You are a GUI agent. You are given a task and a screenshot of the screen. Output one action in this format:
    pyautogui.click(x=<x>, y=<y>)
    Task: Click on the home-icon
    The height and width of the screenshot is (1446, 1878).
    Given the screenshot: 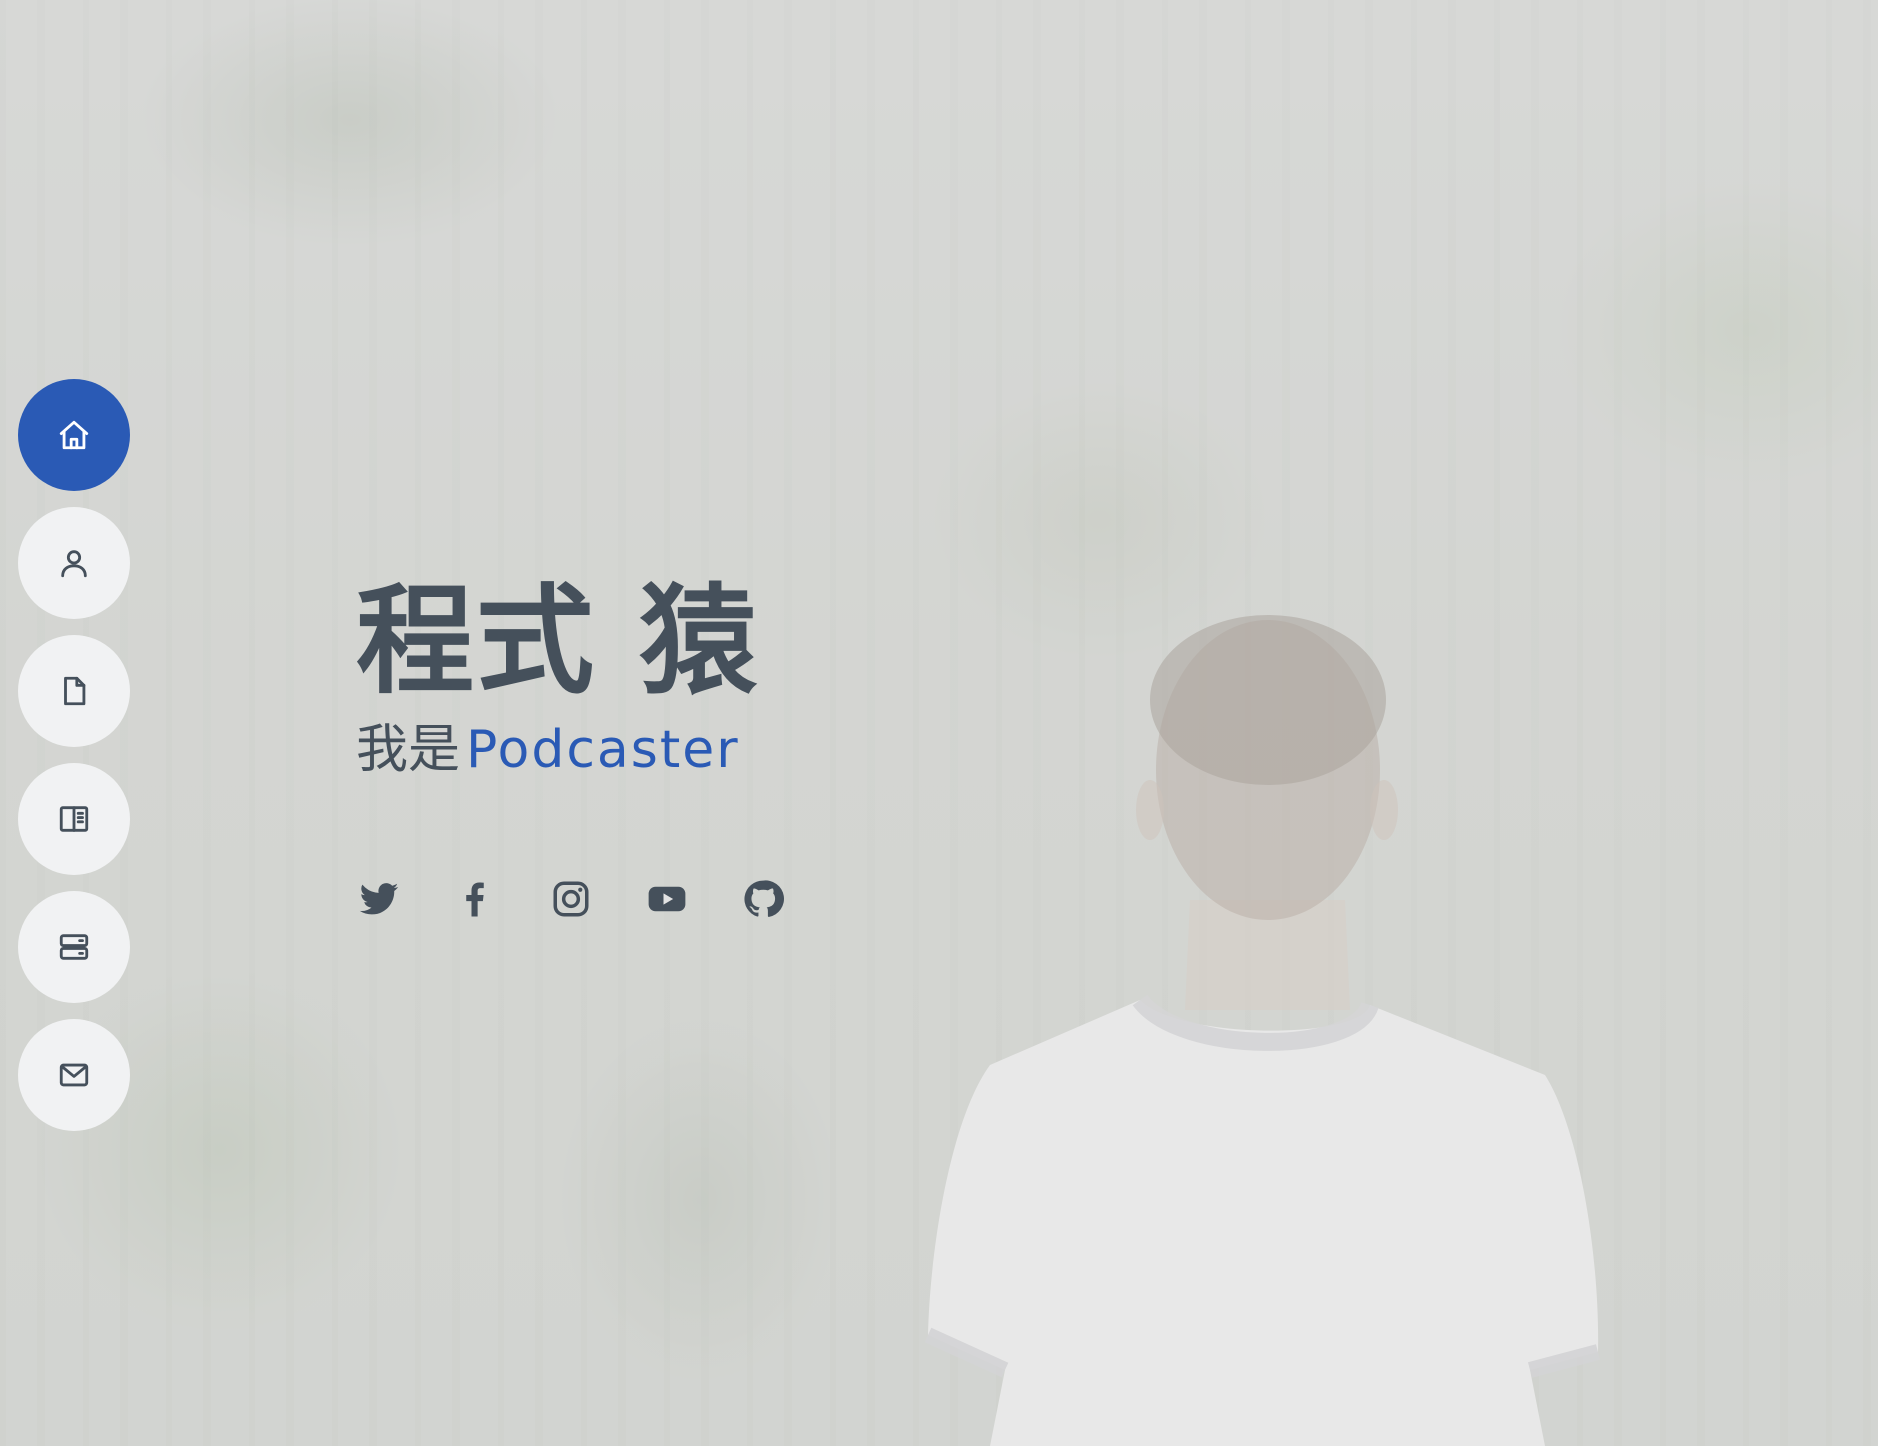 What is the action you would take?
    pyautogui.click(x=74, y=435)
    